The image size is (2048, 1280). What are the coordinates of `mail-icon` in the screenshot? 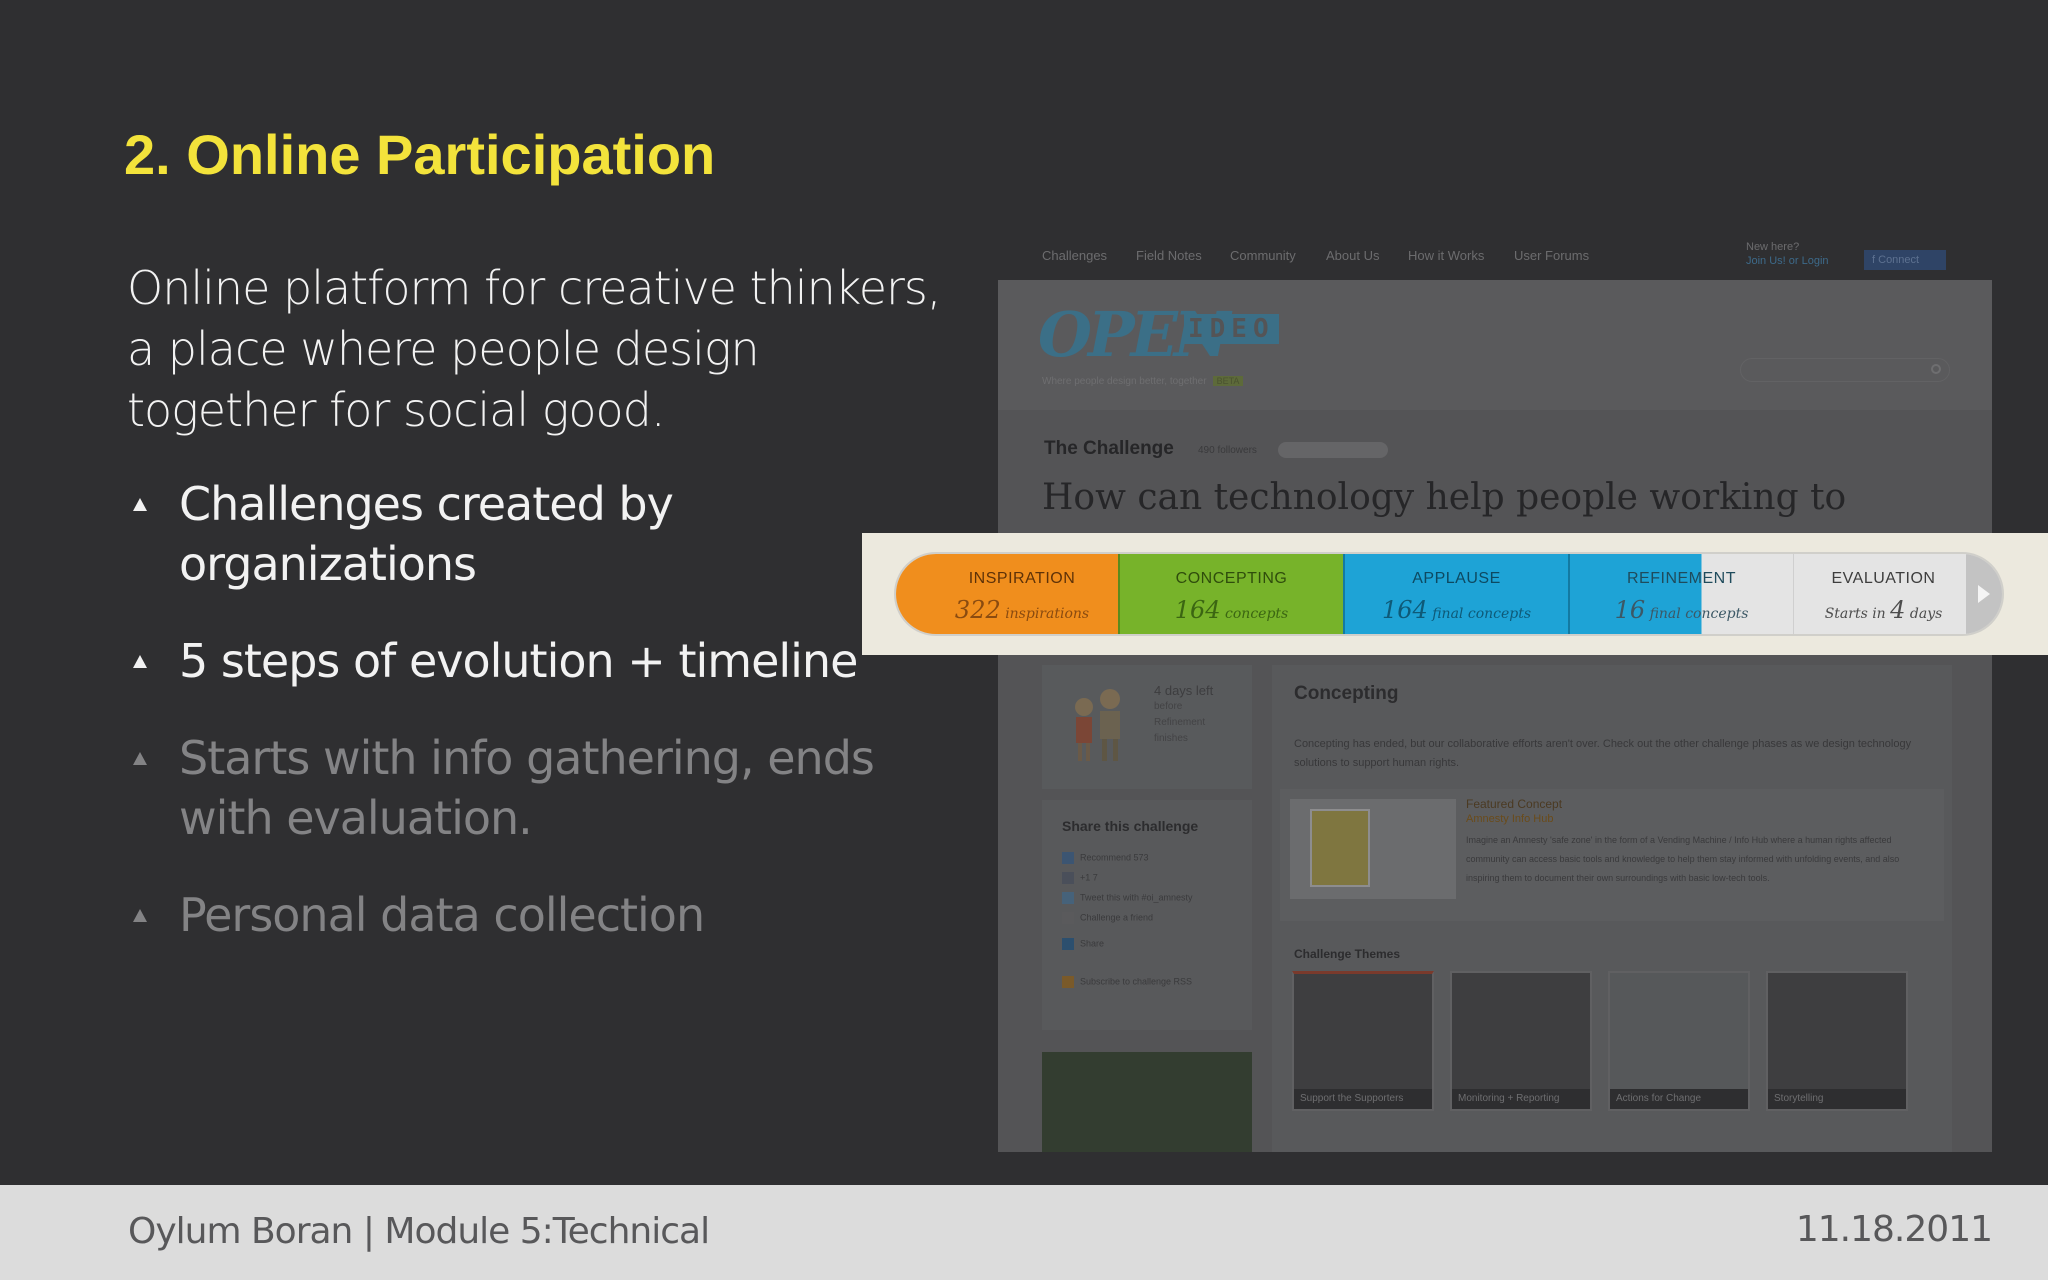 It's located at (1068, 918).